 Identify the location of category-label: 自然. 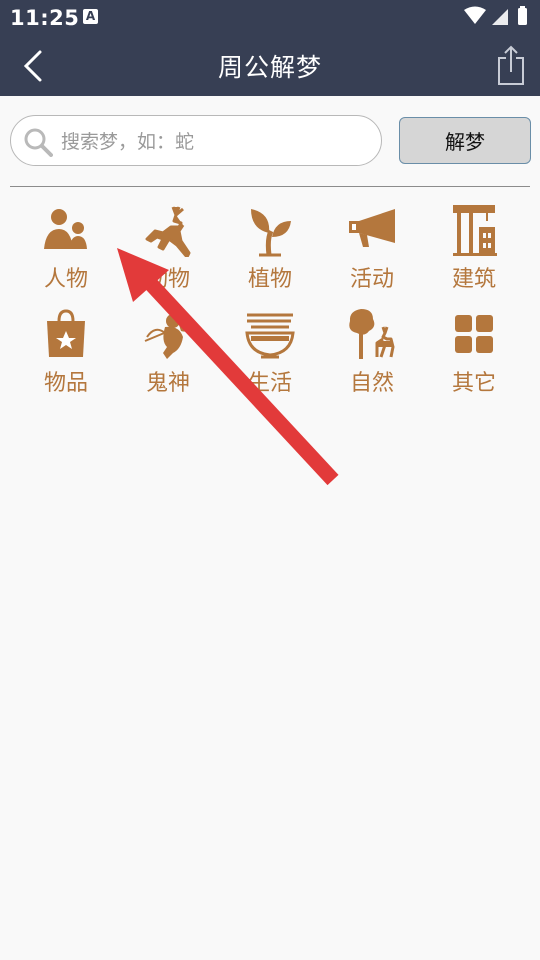
(371, 383).